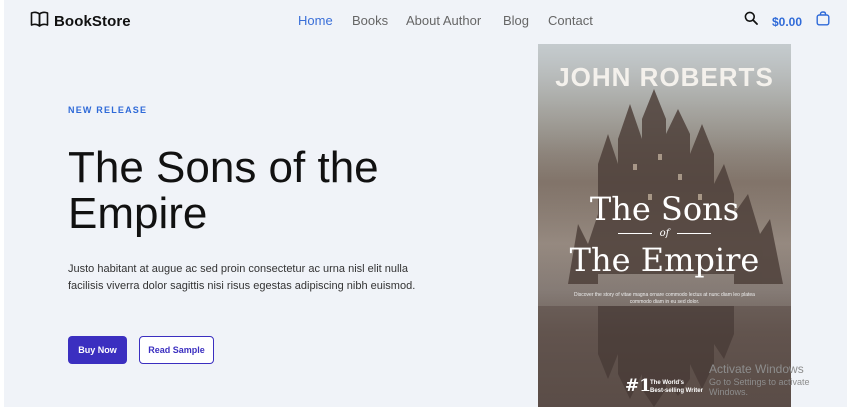 The height and width of the screenshot is (407, 851). I want to click on window-frame-right, so click(849, 203).